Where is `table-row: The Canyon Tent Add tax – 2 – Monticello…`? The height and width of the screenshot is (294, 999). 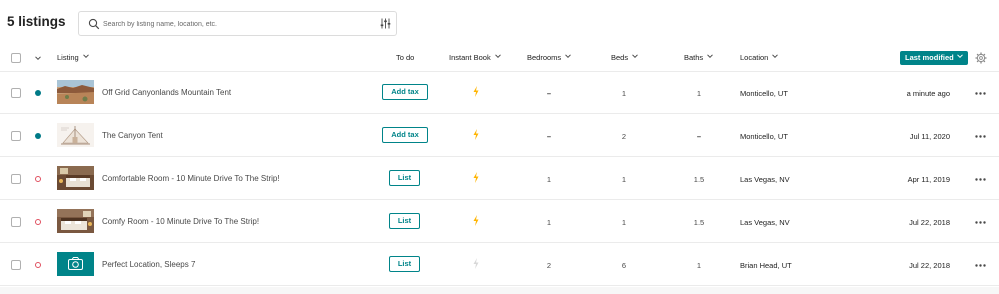
table-row: The Canyon Tent Add tax – 2 – Monticello… is located at coordinates (499, 135).